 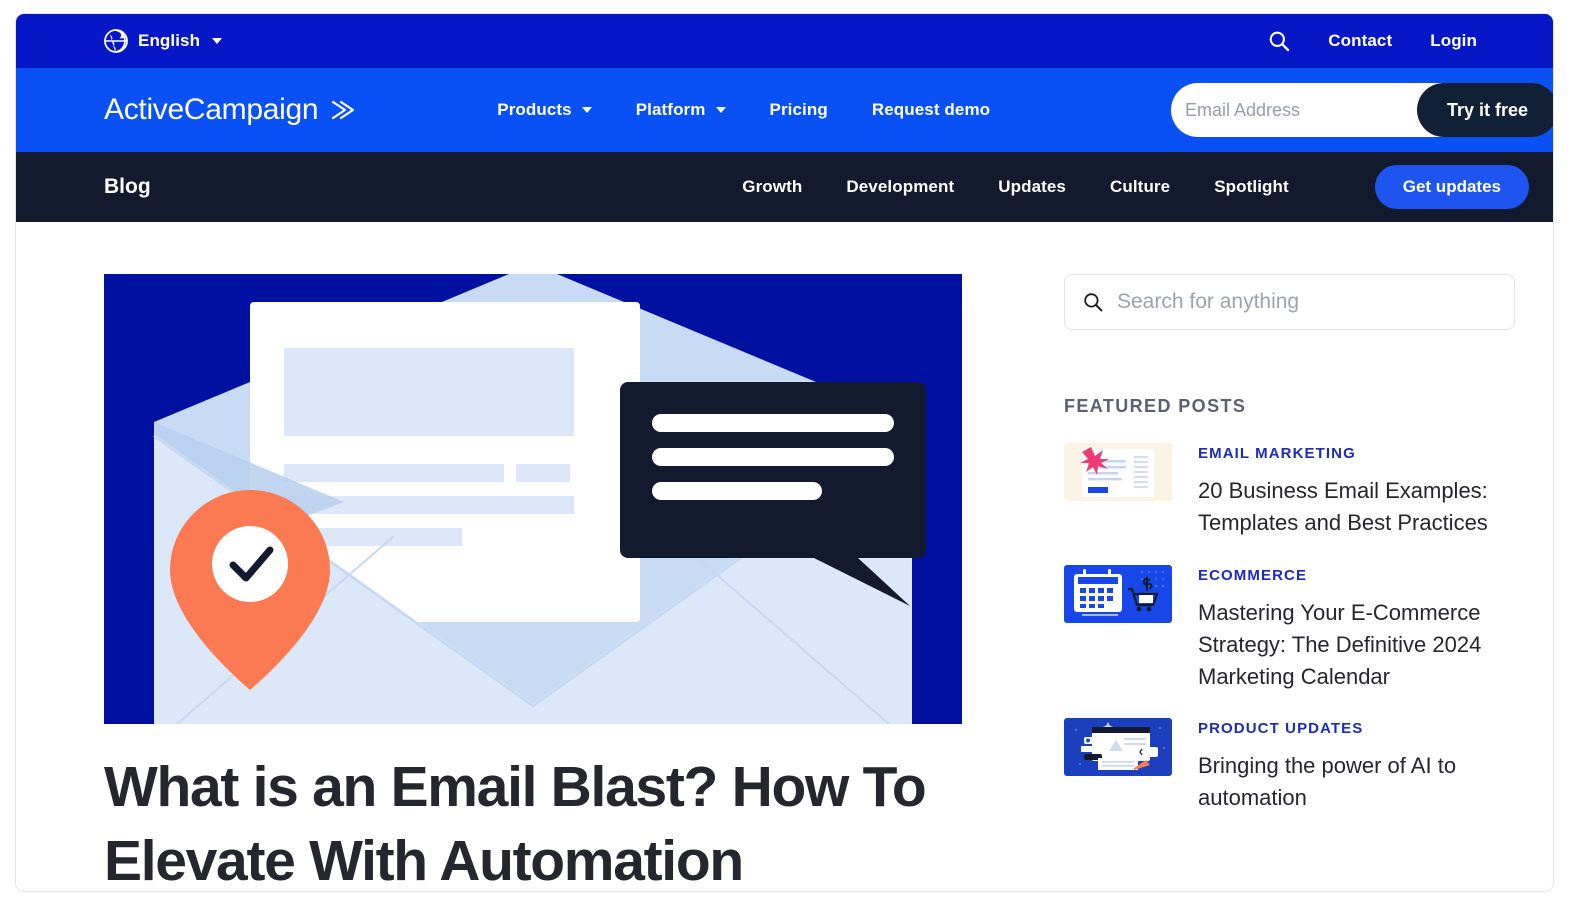 I want to click on utility-link-login: Login, so click(x=1453, y=41).